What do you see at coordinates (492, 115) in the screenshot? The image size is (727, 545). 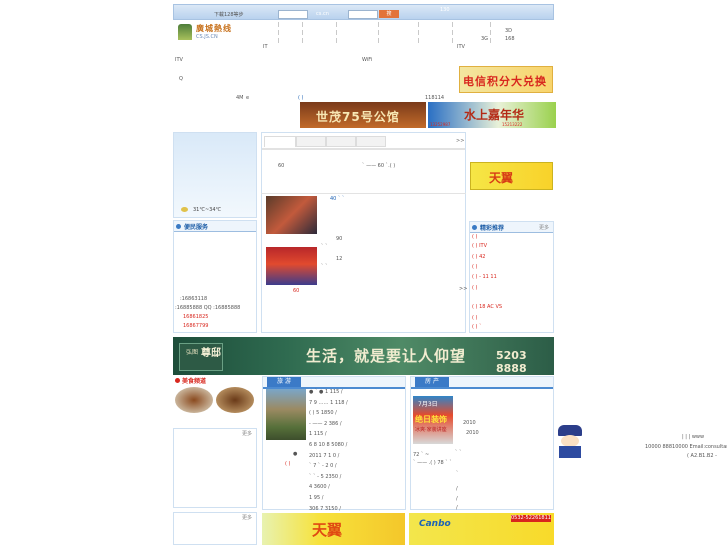 I see `water-park-banner: 水上嘉年华 13252987 15213222` at bounding box center [492, 115].